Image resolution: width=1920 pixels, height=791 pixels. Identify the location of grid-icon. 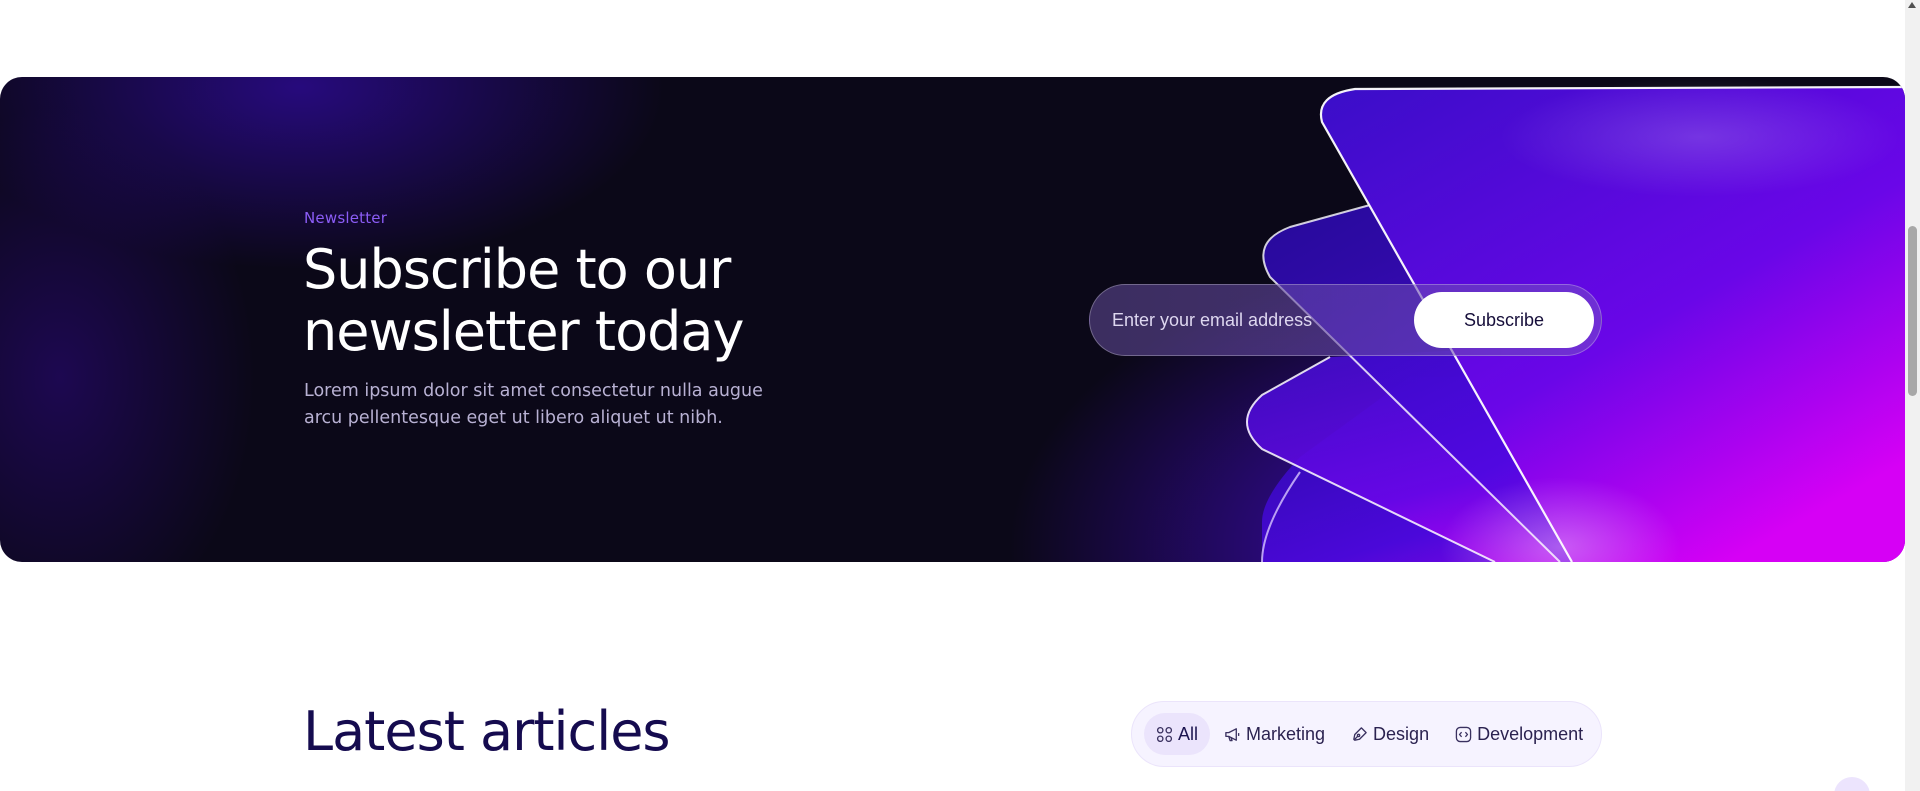
(1164, 734).